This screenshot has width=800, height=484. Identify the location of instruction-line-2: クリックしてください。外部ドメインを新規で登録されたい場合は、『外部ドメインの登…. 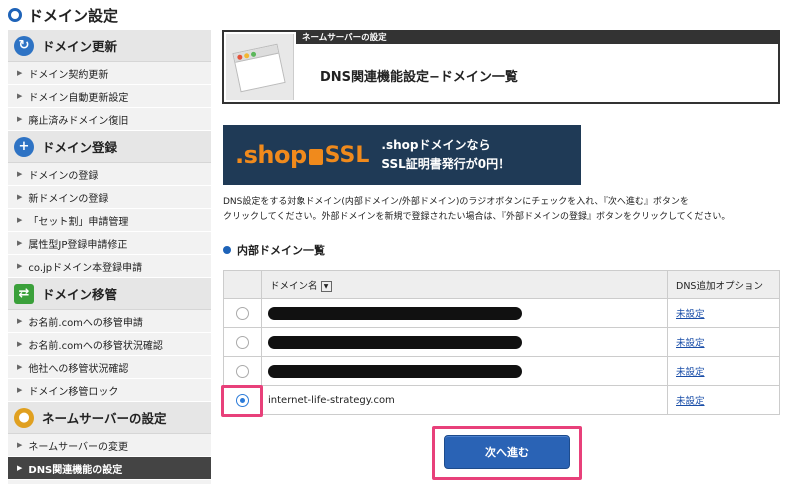
(477, 217).